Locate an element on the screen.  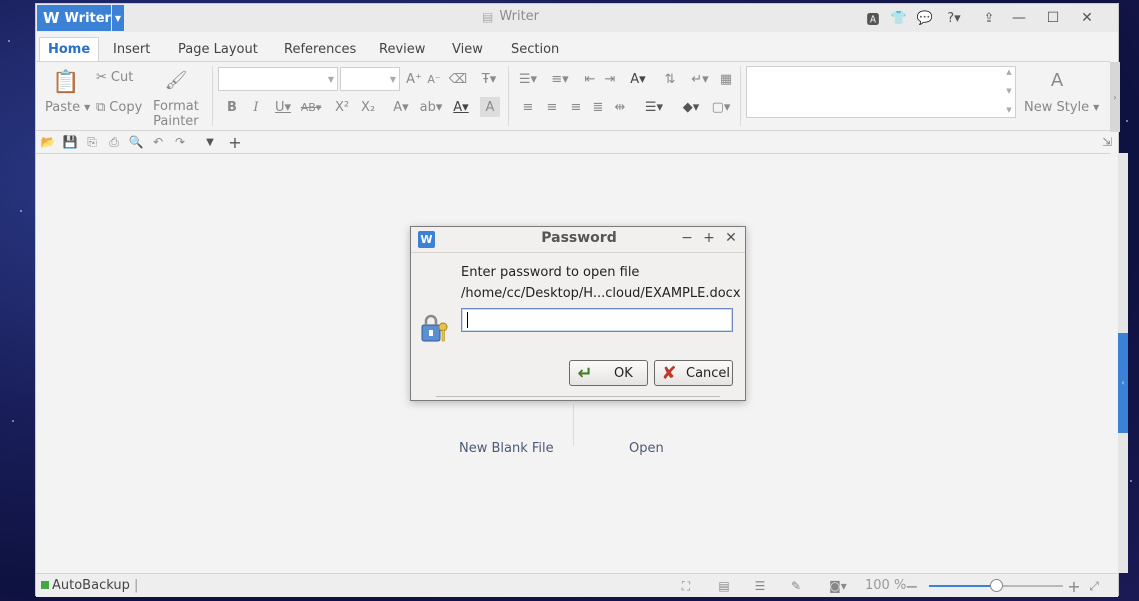
new-style-button: New Style ▼ is located at coordinates (1061, 107).